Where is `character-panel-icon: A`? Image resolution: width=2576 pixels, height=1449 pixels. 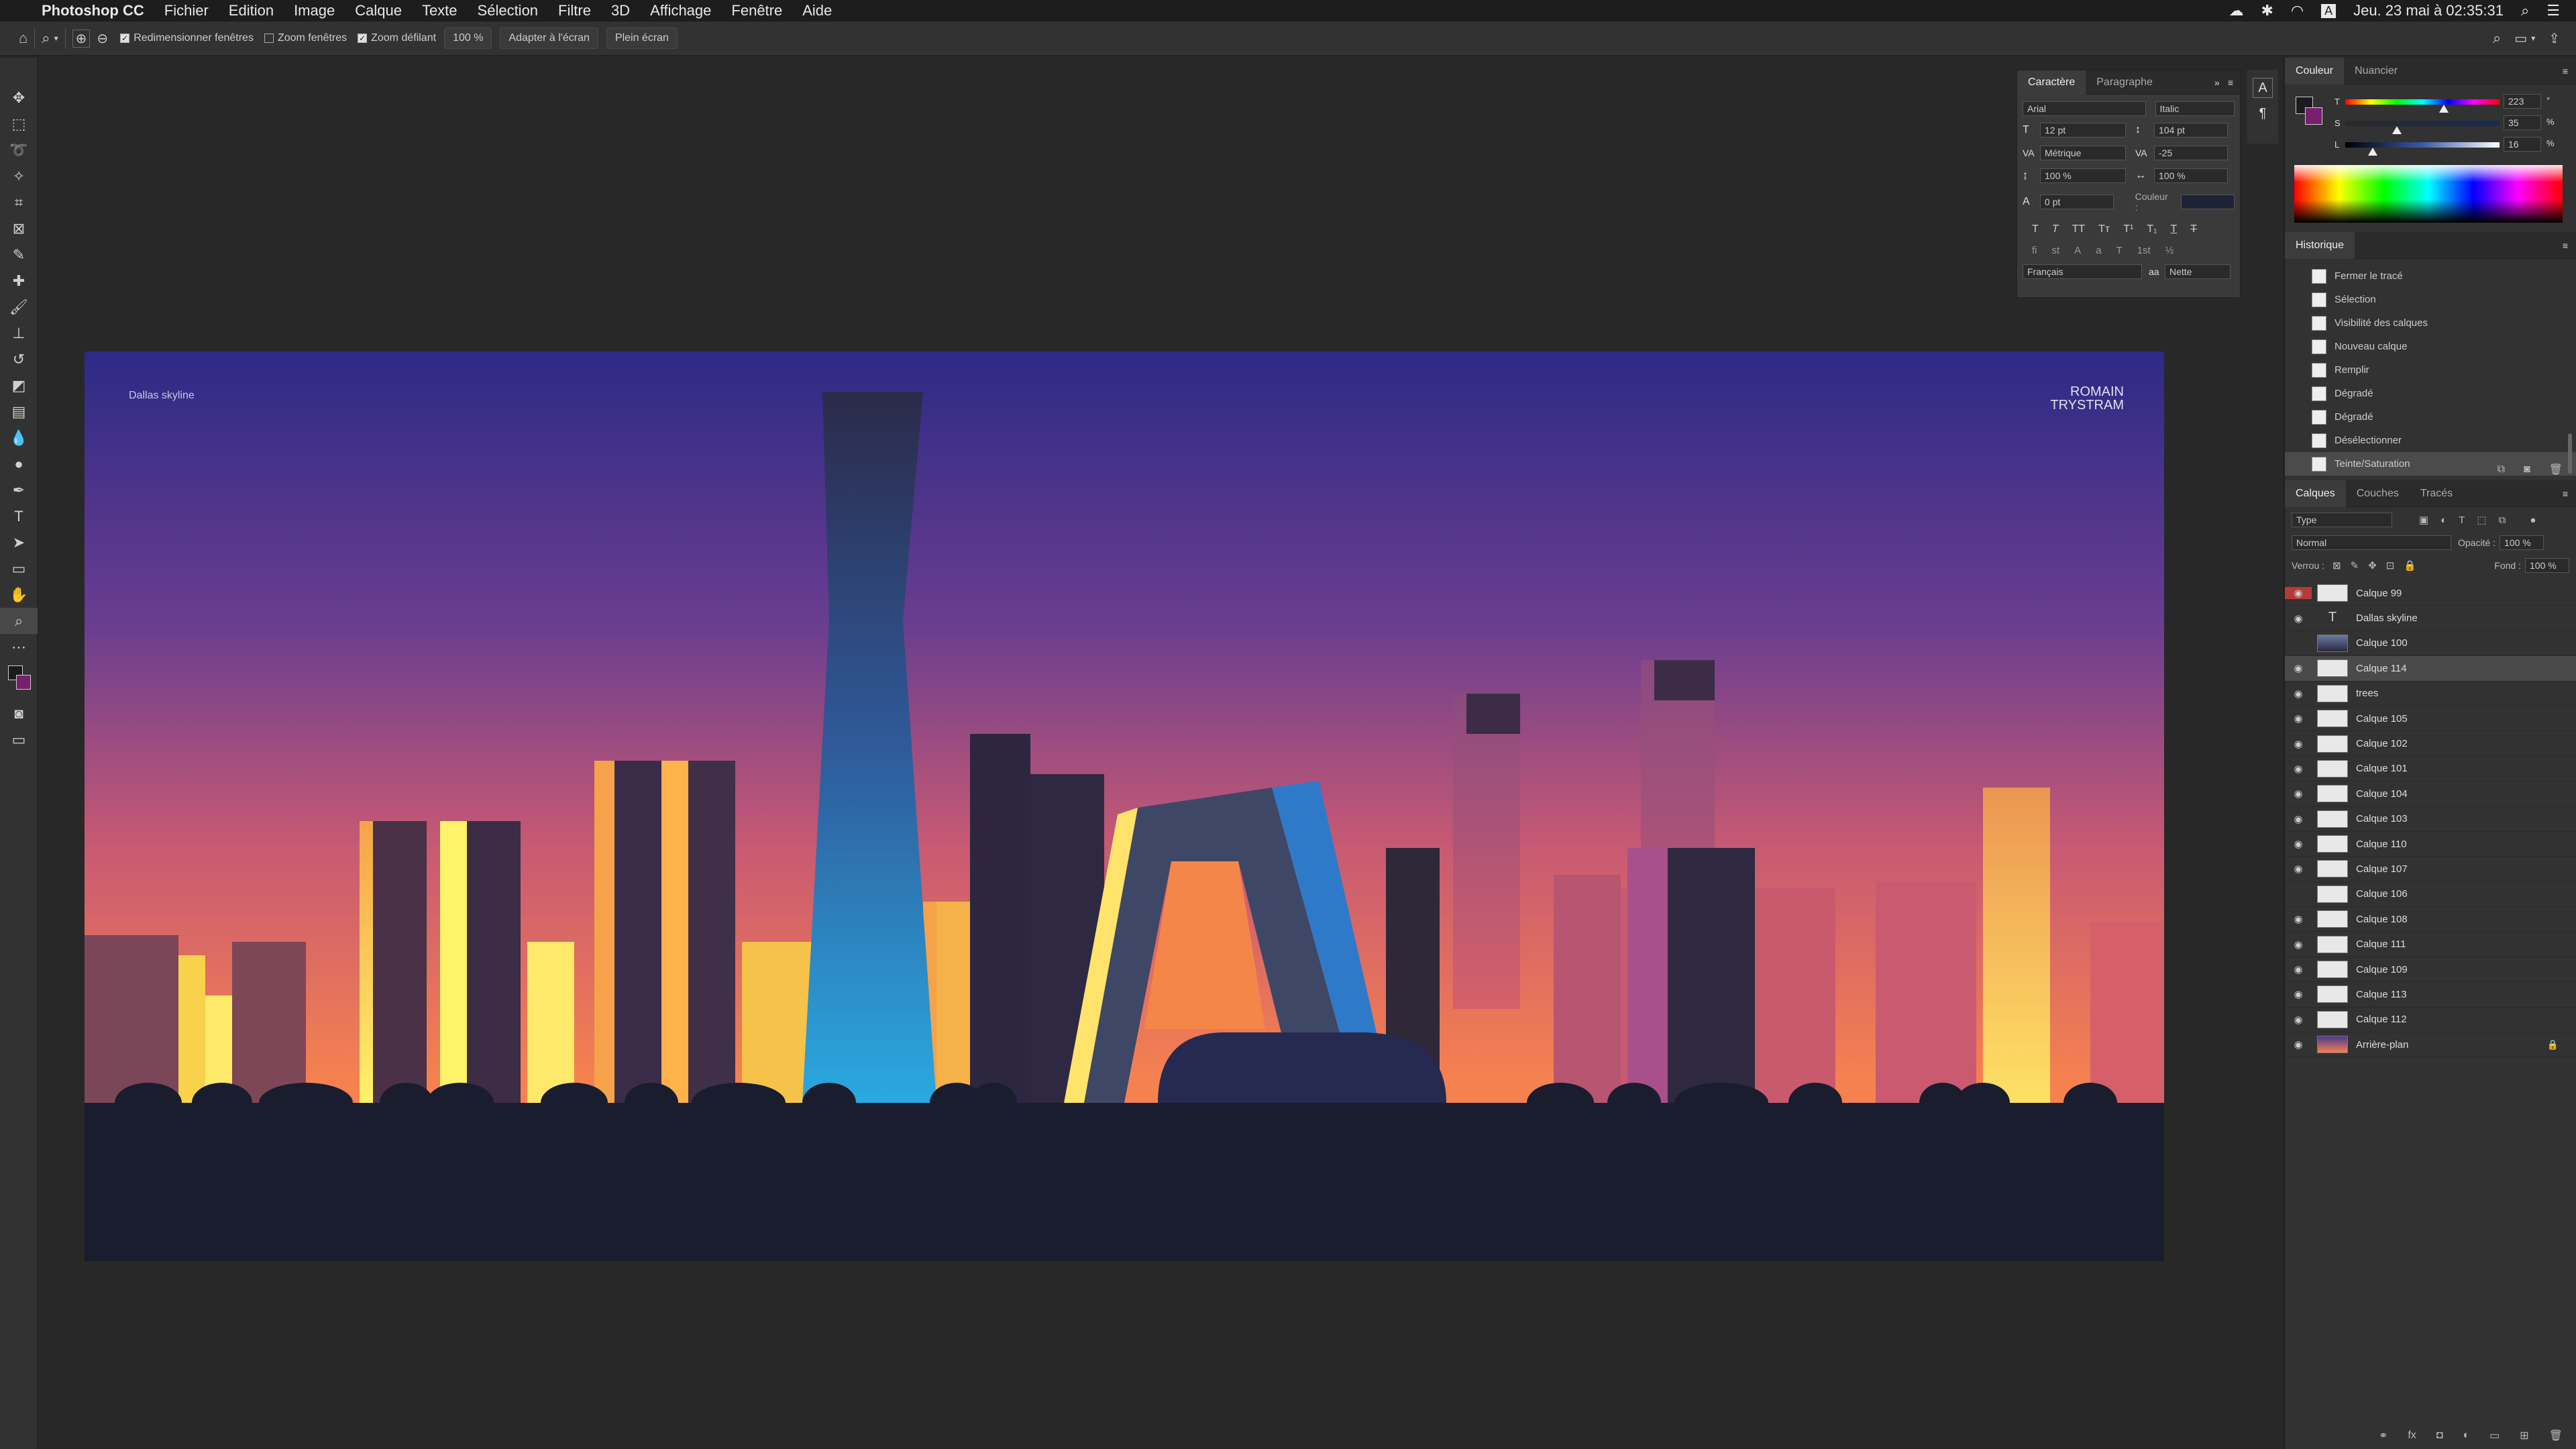
character-panel-icon: A is located at coordinates (2263, 88).